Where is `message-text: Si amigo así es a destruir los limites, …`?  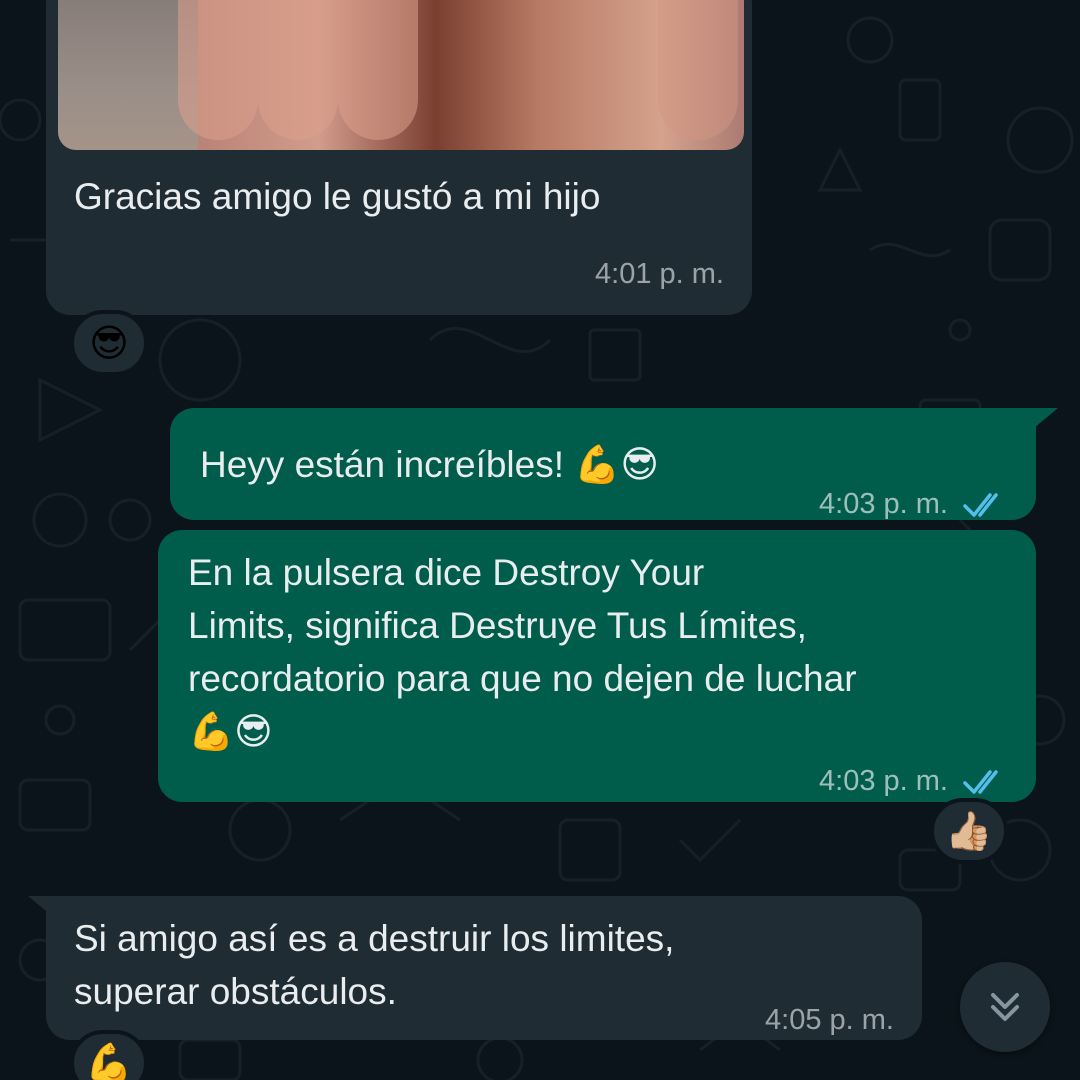
message-text: Si amigo así es a destruir los limites, … is located at coordinates (374, 965).